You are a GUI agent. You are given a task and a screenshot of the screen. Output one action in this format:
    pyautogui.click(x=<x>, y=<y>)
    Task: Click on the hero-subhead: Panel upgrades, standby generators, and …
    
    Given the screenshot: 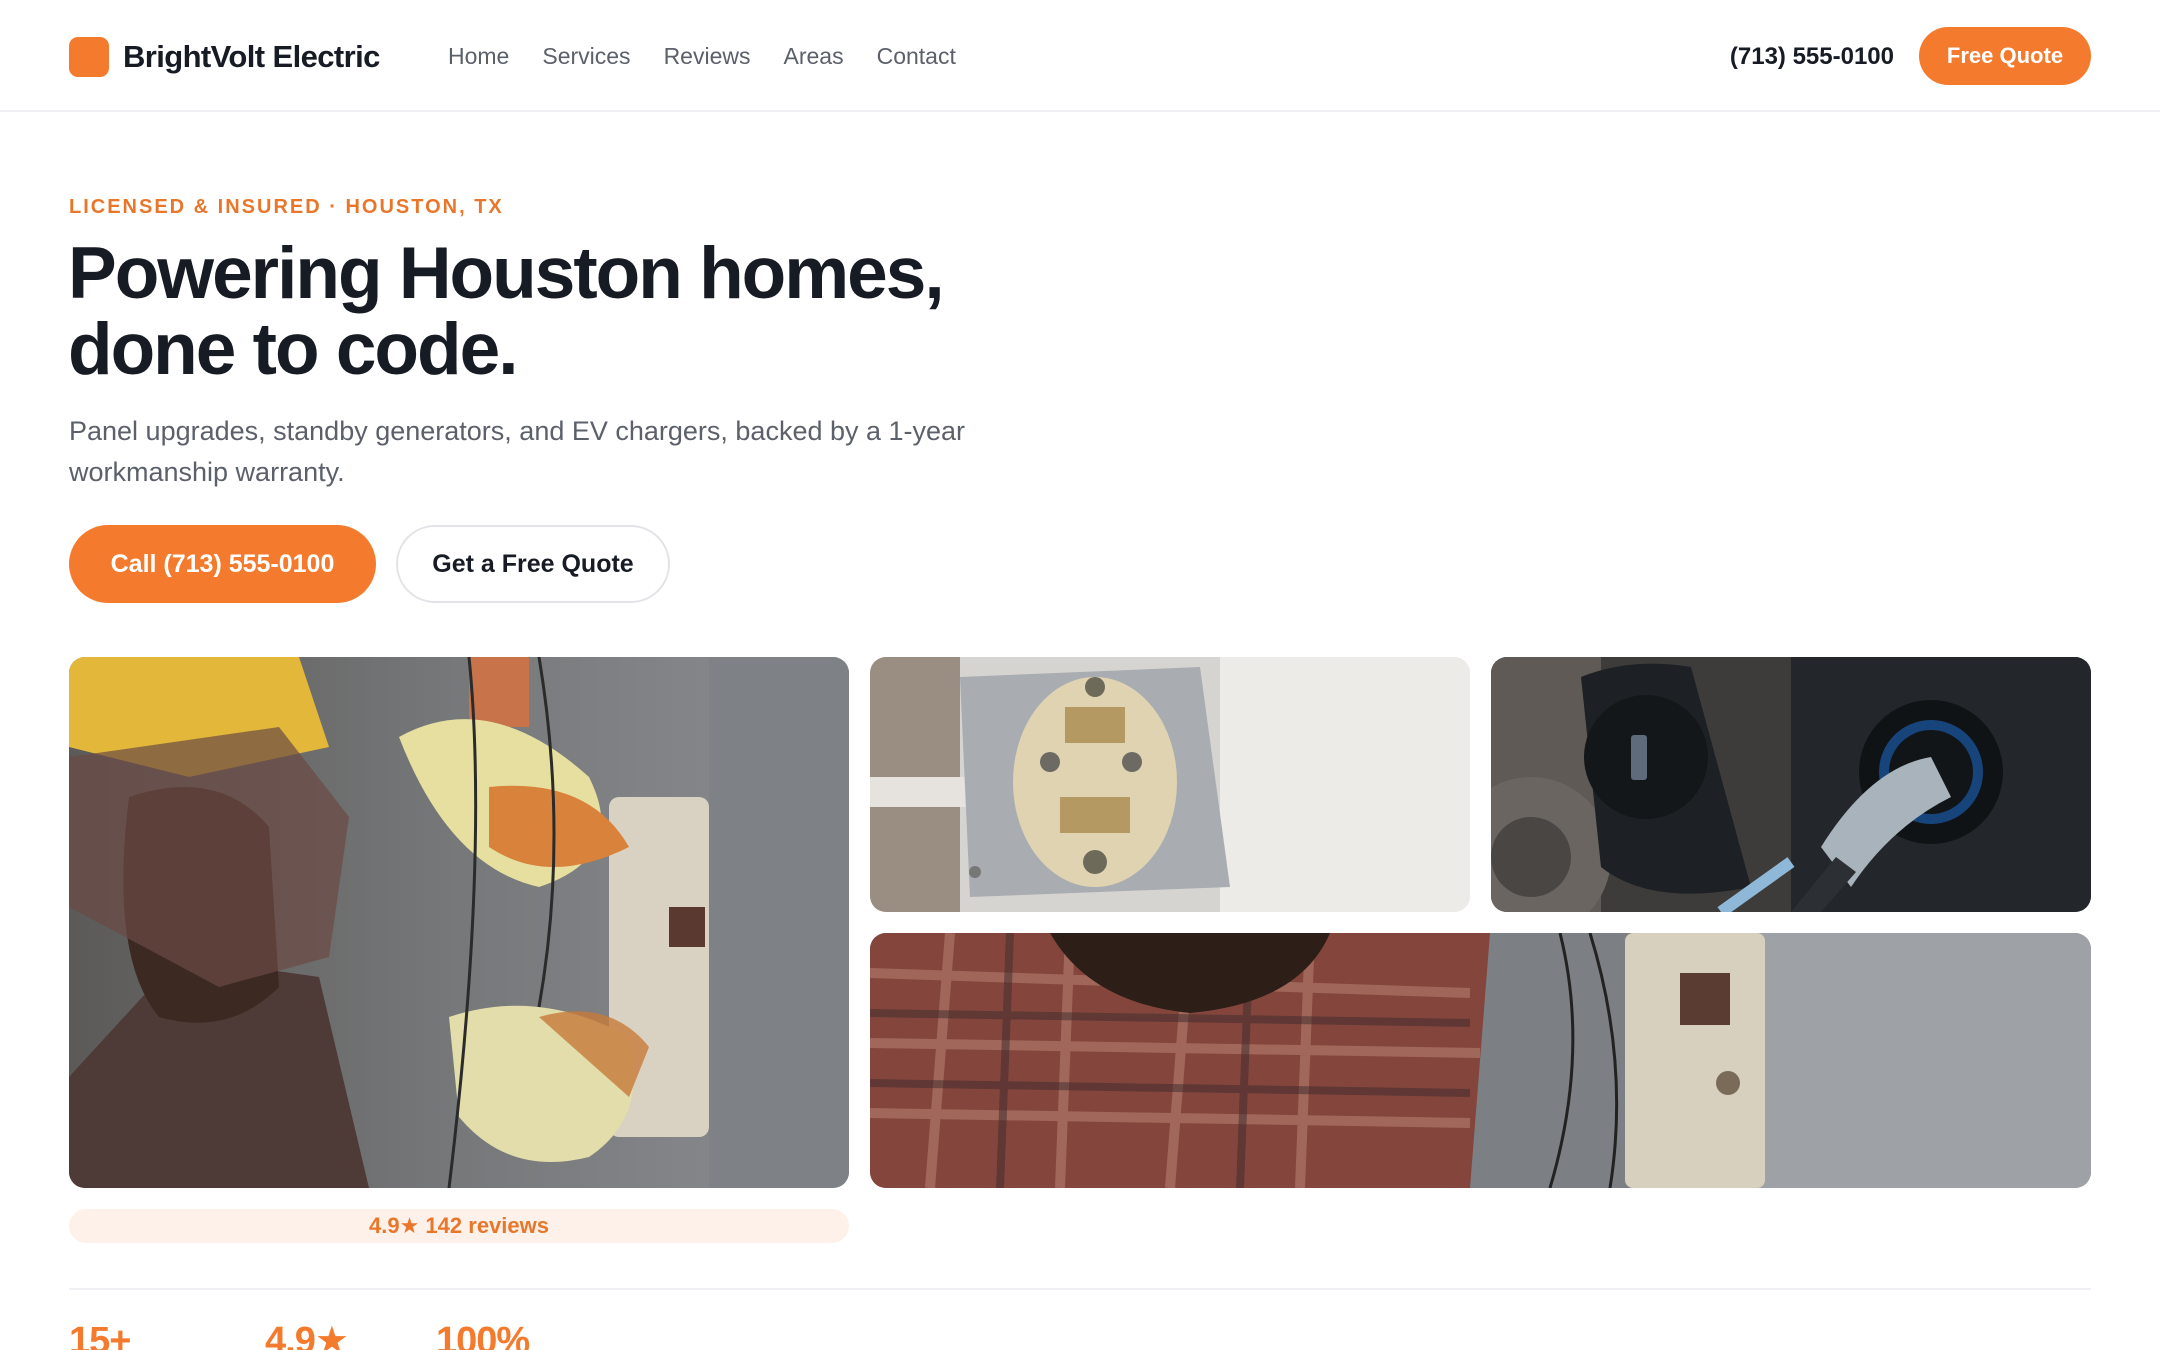 What is the action you would take?
    pyautogui.click(x=517, y=451)
    